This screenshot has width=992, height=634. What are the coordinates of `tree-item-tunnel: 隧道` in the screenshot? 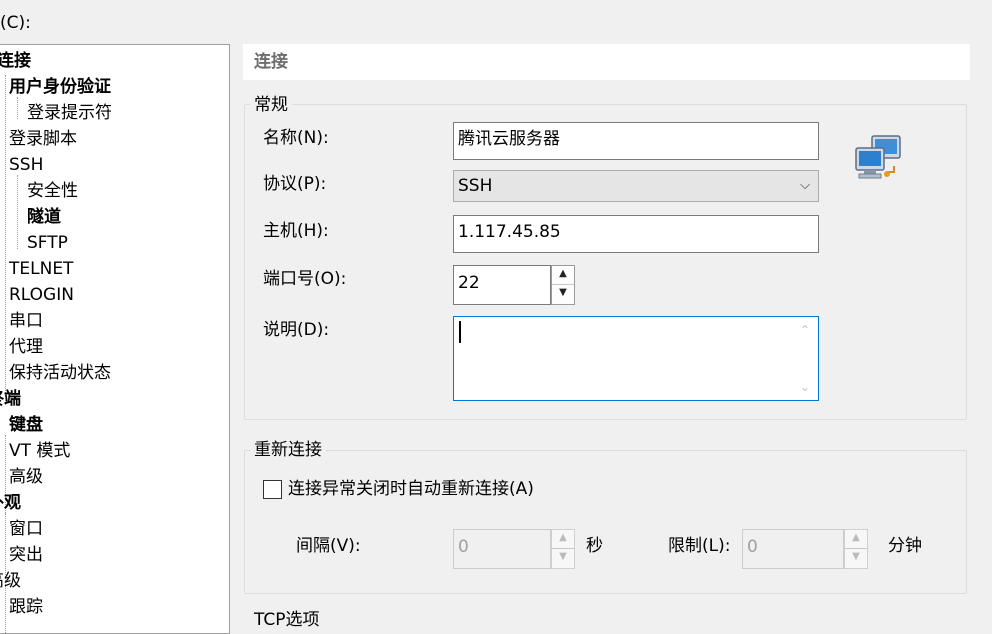 It's located at (44, 217).